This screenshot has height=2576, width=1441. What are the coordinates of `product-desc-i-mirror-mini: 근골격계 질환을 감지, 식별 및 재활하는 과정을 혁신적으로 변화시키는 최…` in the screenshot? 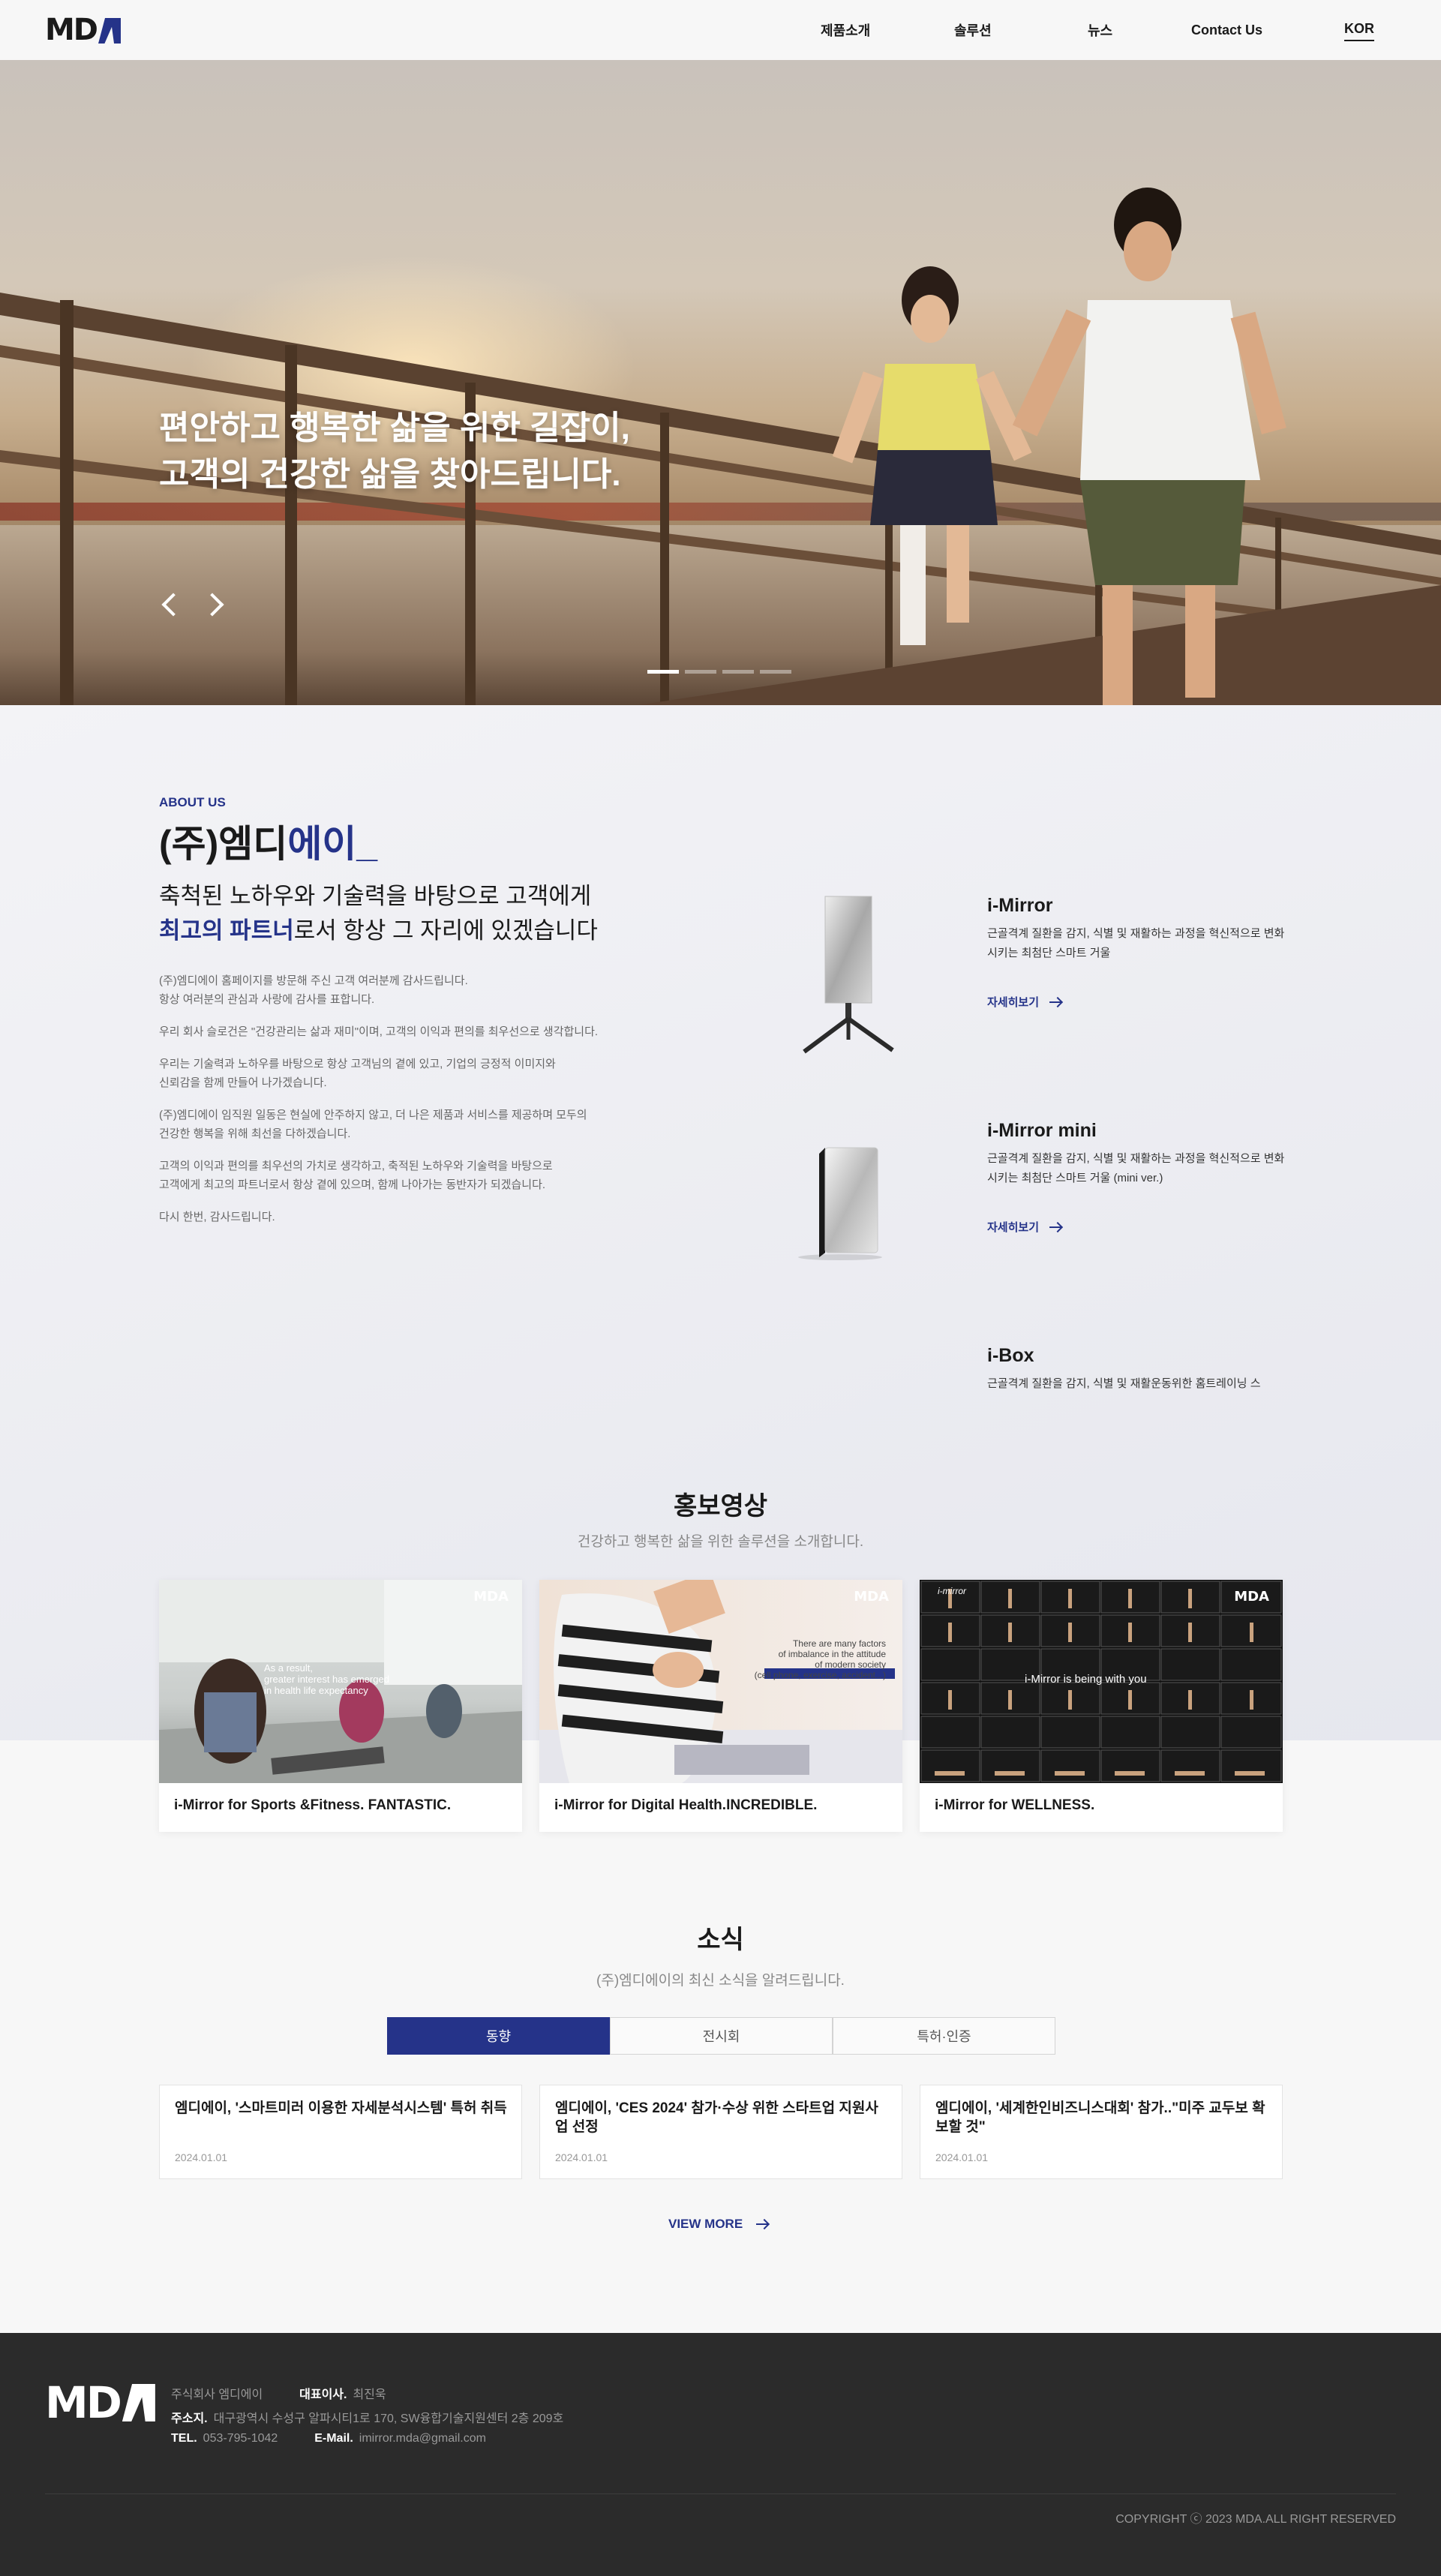 It's located at (1136, 1168).